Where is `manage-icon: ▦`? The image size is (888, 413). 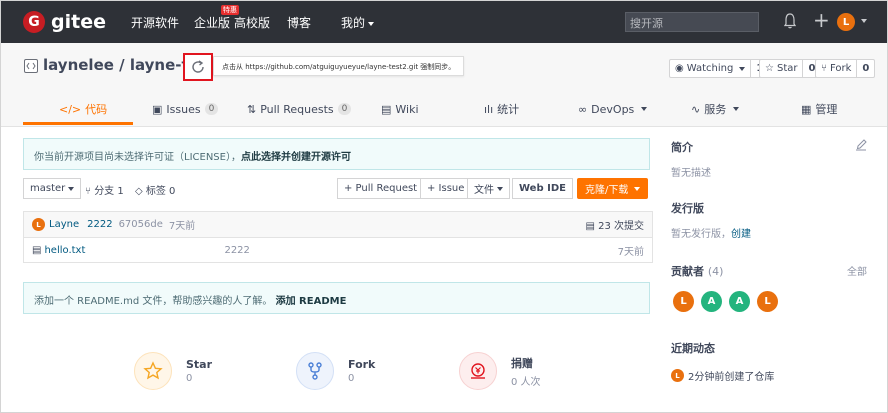 manage-icon: ▦ is located at coordinates (806, 109).